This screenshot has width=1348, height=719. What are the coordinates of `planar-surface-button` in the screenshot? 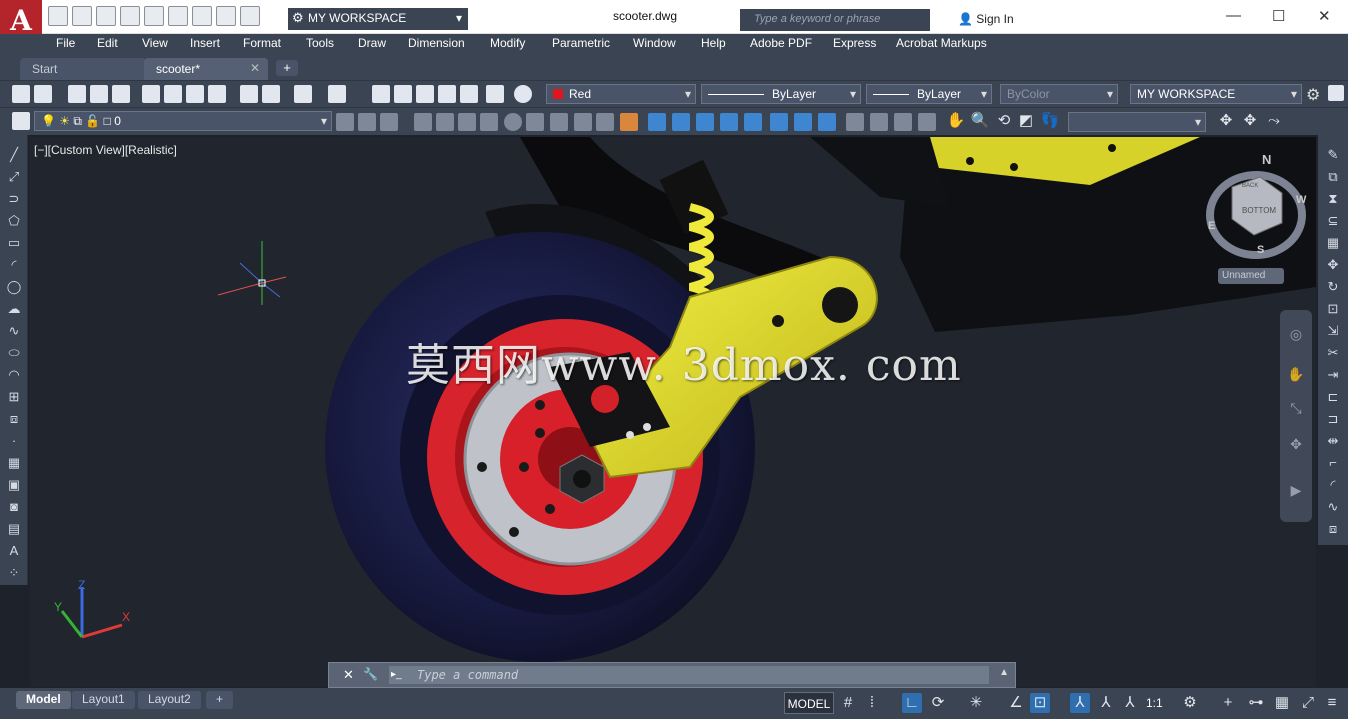 It's located at (629, 122).